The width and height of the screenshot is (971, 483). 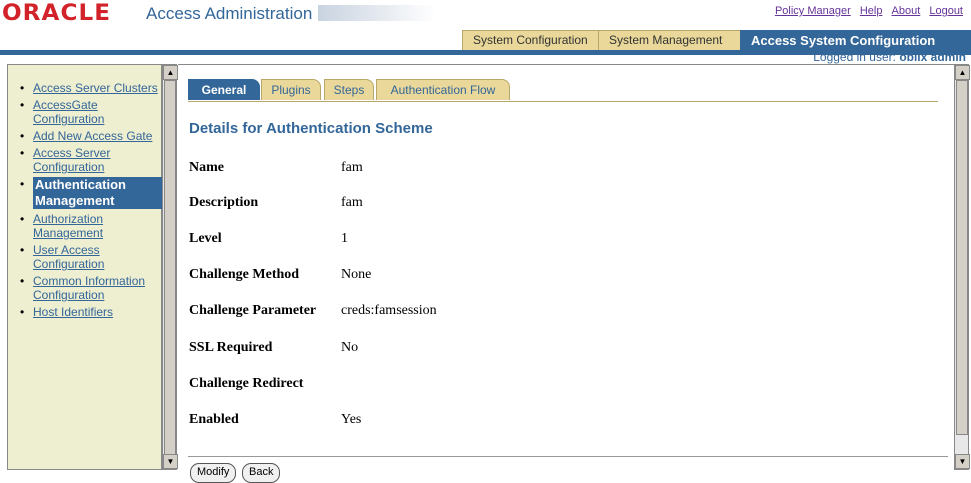 I want to click on back-button: Back, so click(x=261, y=473).